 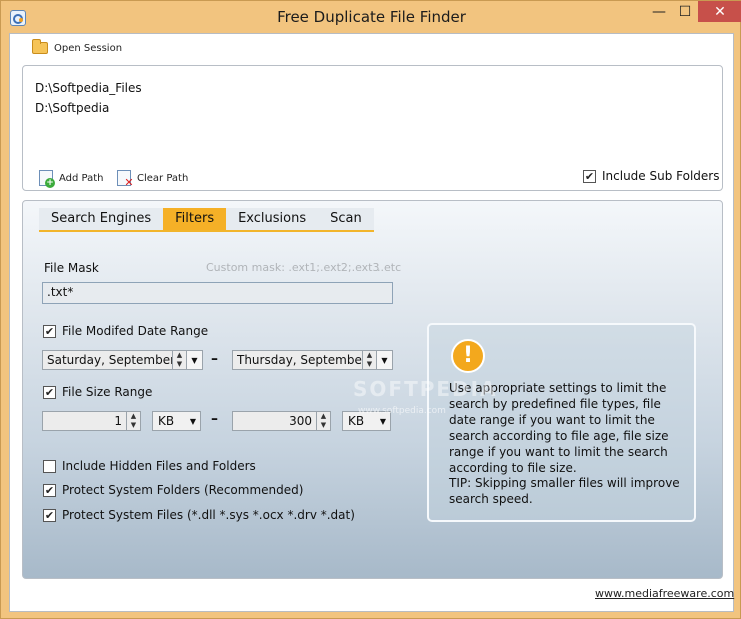 I want to click on watermark-url: www.softpedia.com, so click(x=402, y=411).